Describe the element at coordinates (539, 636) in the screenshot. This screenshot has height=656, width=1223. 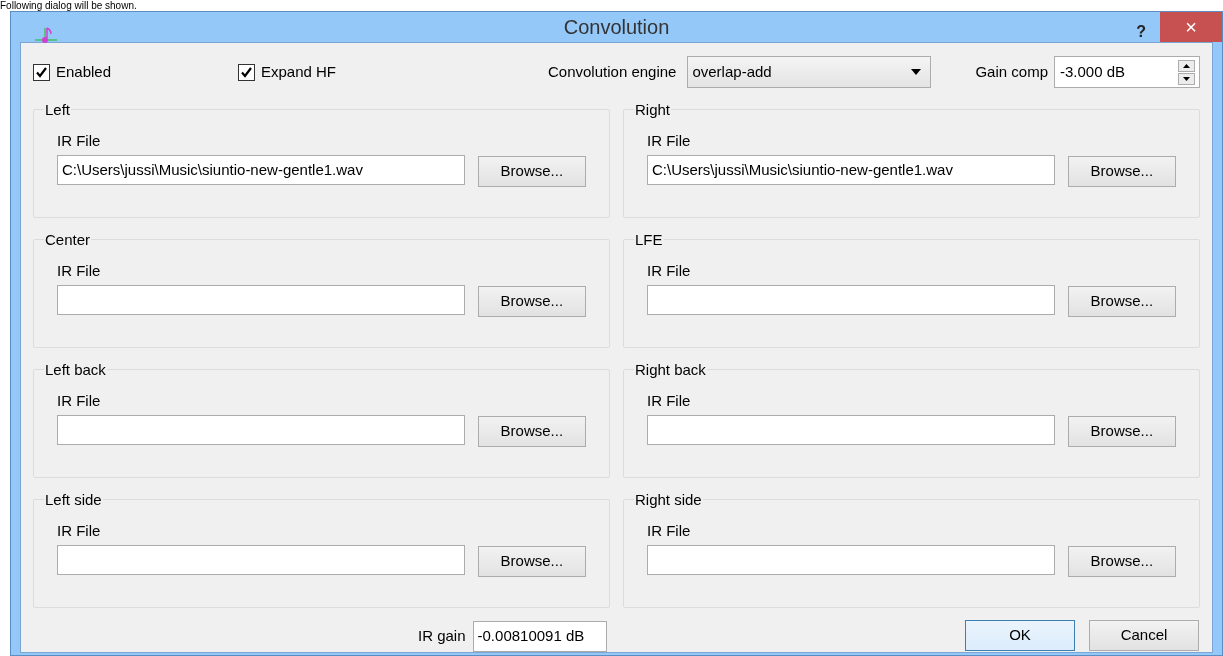
I see `ir-gain-field: -0.00810091 dB` at that location.